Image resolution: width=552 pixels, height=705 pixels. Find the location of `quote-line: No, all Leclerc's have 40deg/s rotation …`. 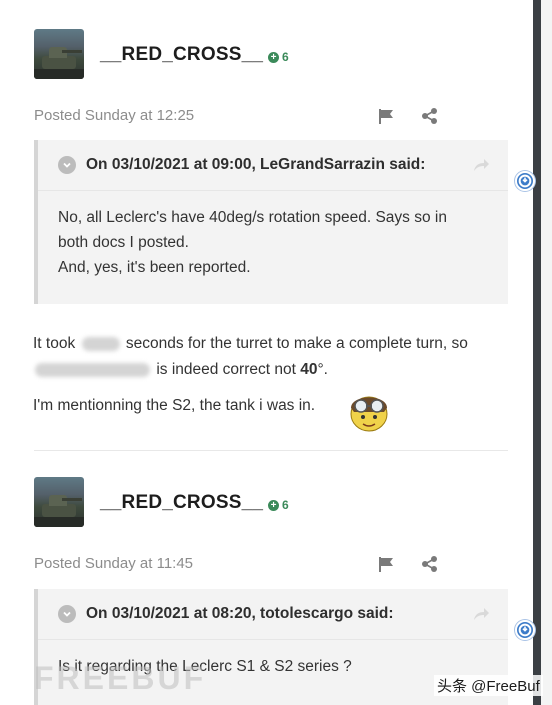

quote-line: No, all Leclerc's have 40deg/s rotation … is located at coordinates (252, 217).